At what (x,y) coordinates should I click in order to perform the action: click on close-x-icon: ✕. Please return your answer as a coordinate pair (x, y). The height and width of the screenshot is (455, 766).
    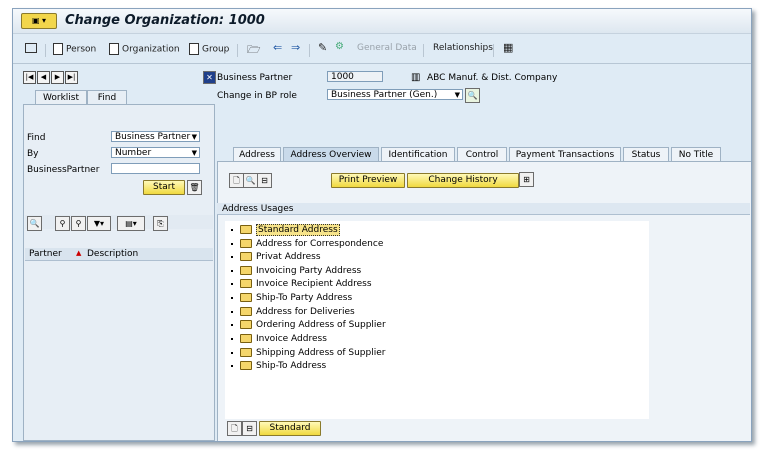
    Looking at the image, I should click on (209, 77).